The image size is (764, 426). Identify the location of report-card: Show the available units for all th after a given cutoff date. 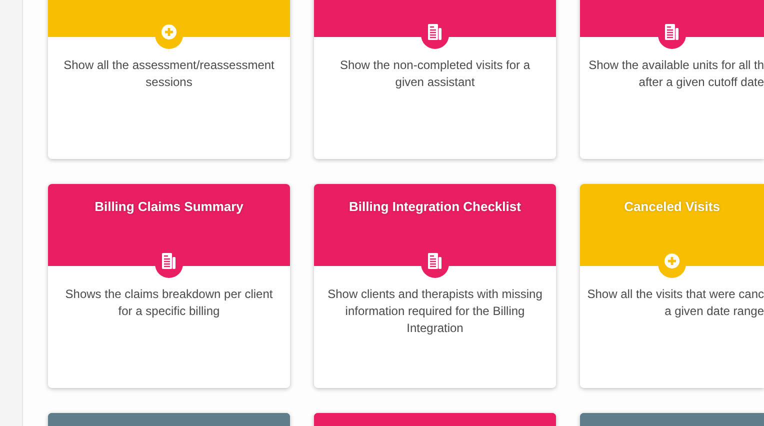
(672, 79).